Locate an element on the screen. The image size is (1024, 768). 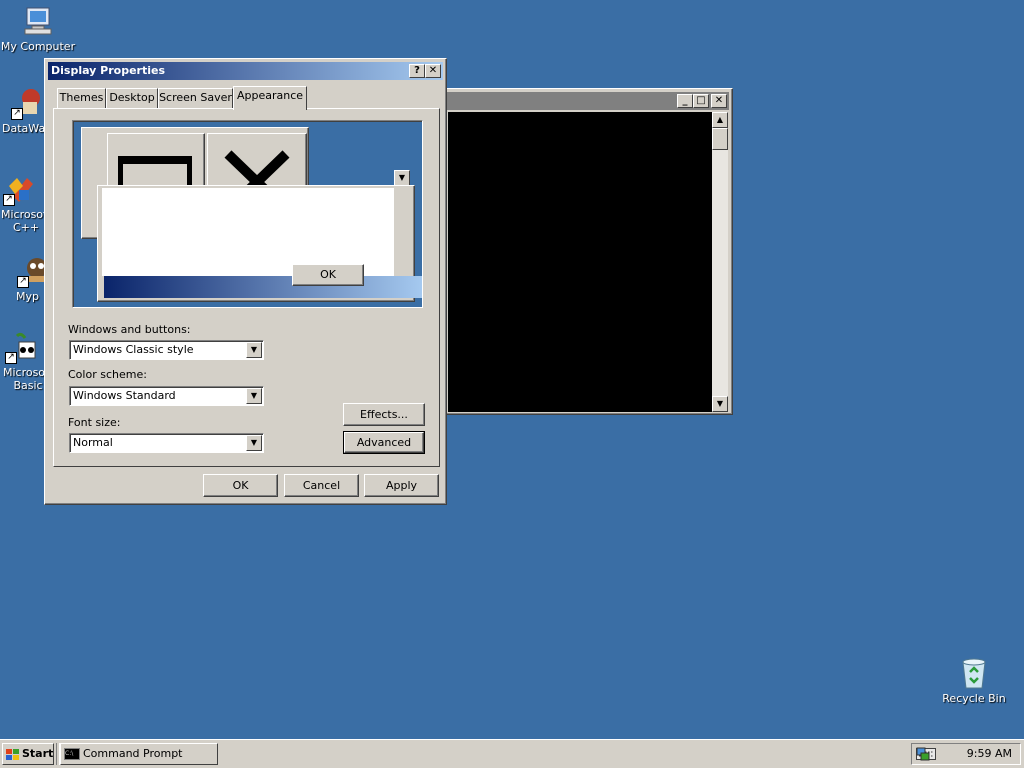
font-size-label: Font size: is located at coordinates (94, 422).